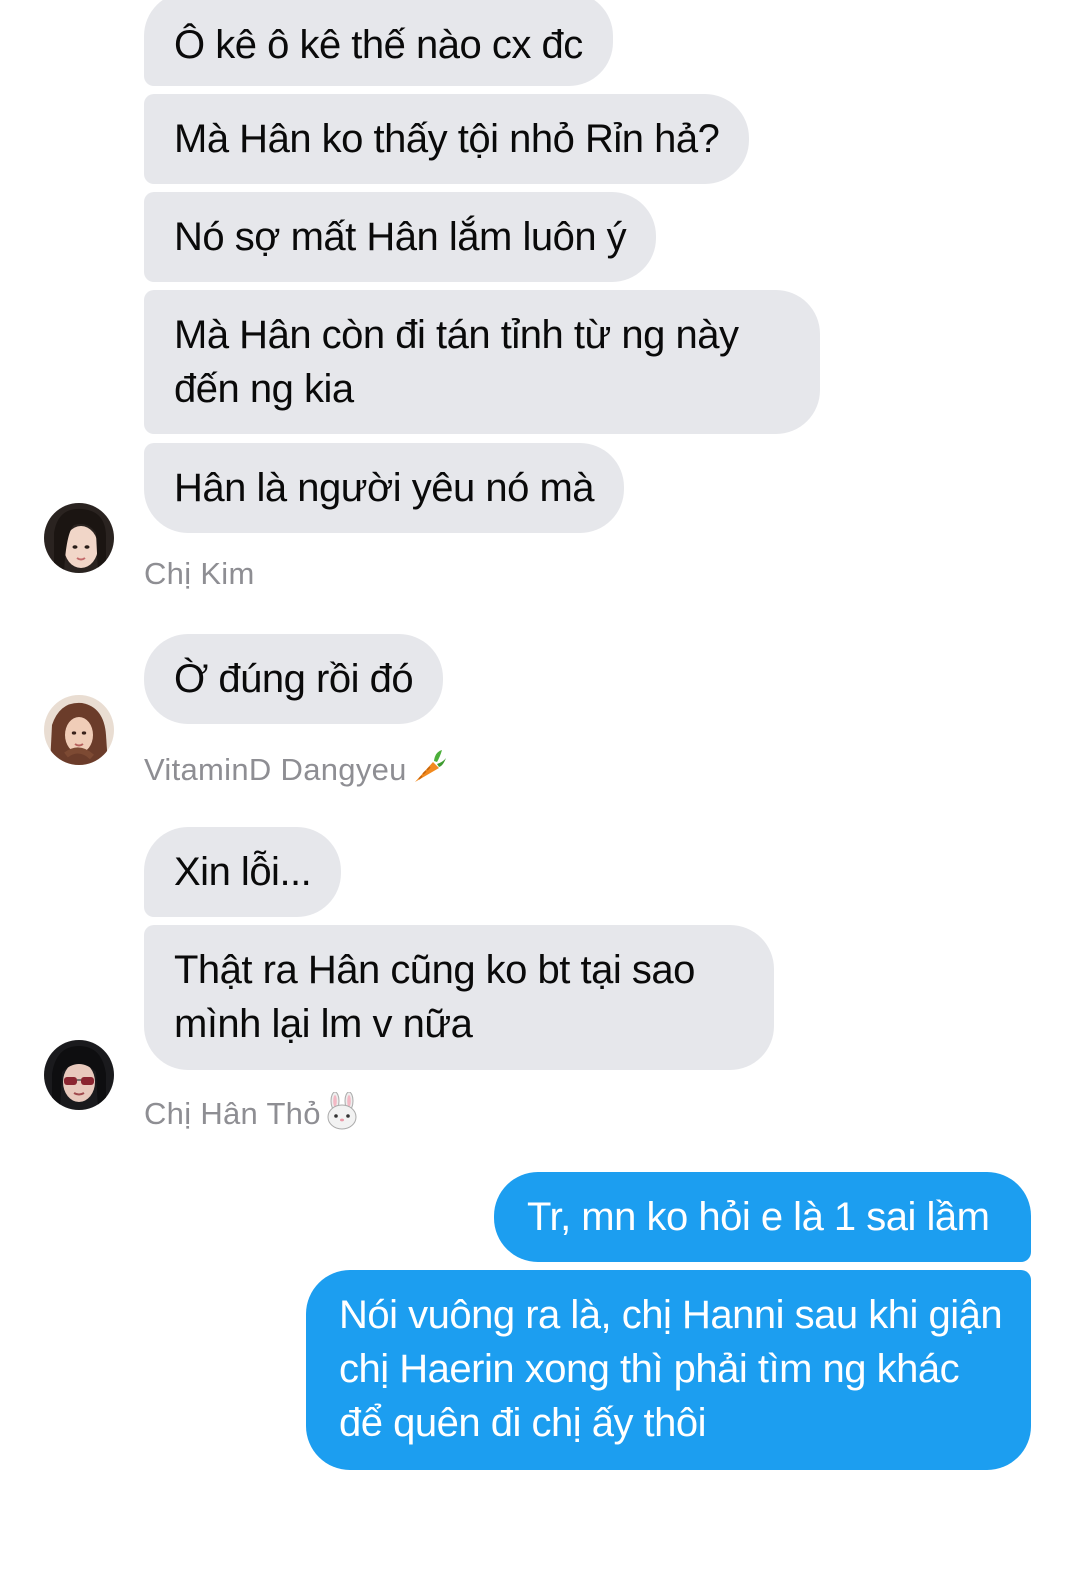 The height and width of the screenshot is (1573, 1080). I want to click on message-text: Ờ đúng rồi đó, so click(294, 679).